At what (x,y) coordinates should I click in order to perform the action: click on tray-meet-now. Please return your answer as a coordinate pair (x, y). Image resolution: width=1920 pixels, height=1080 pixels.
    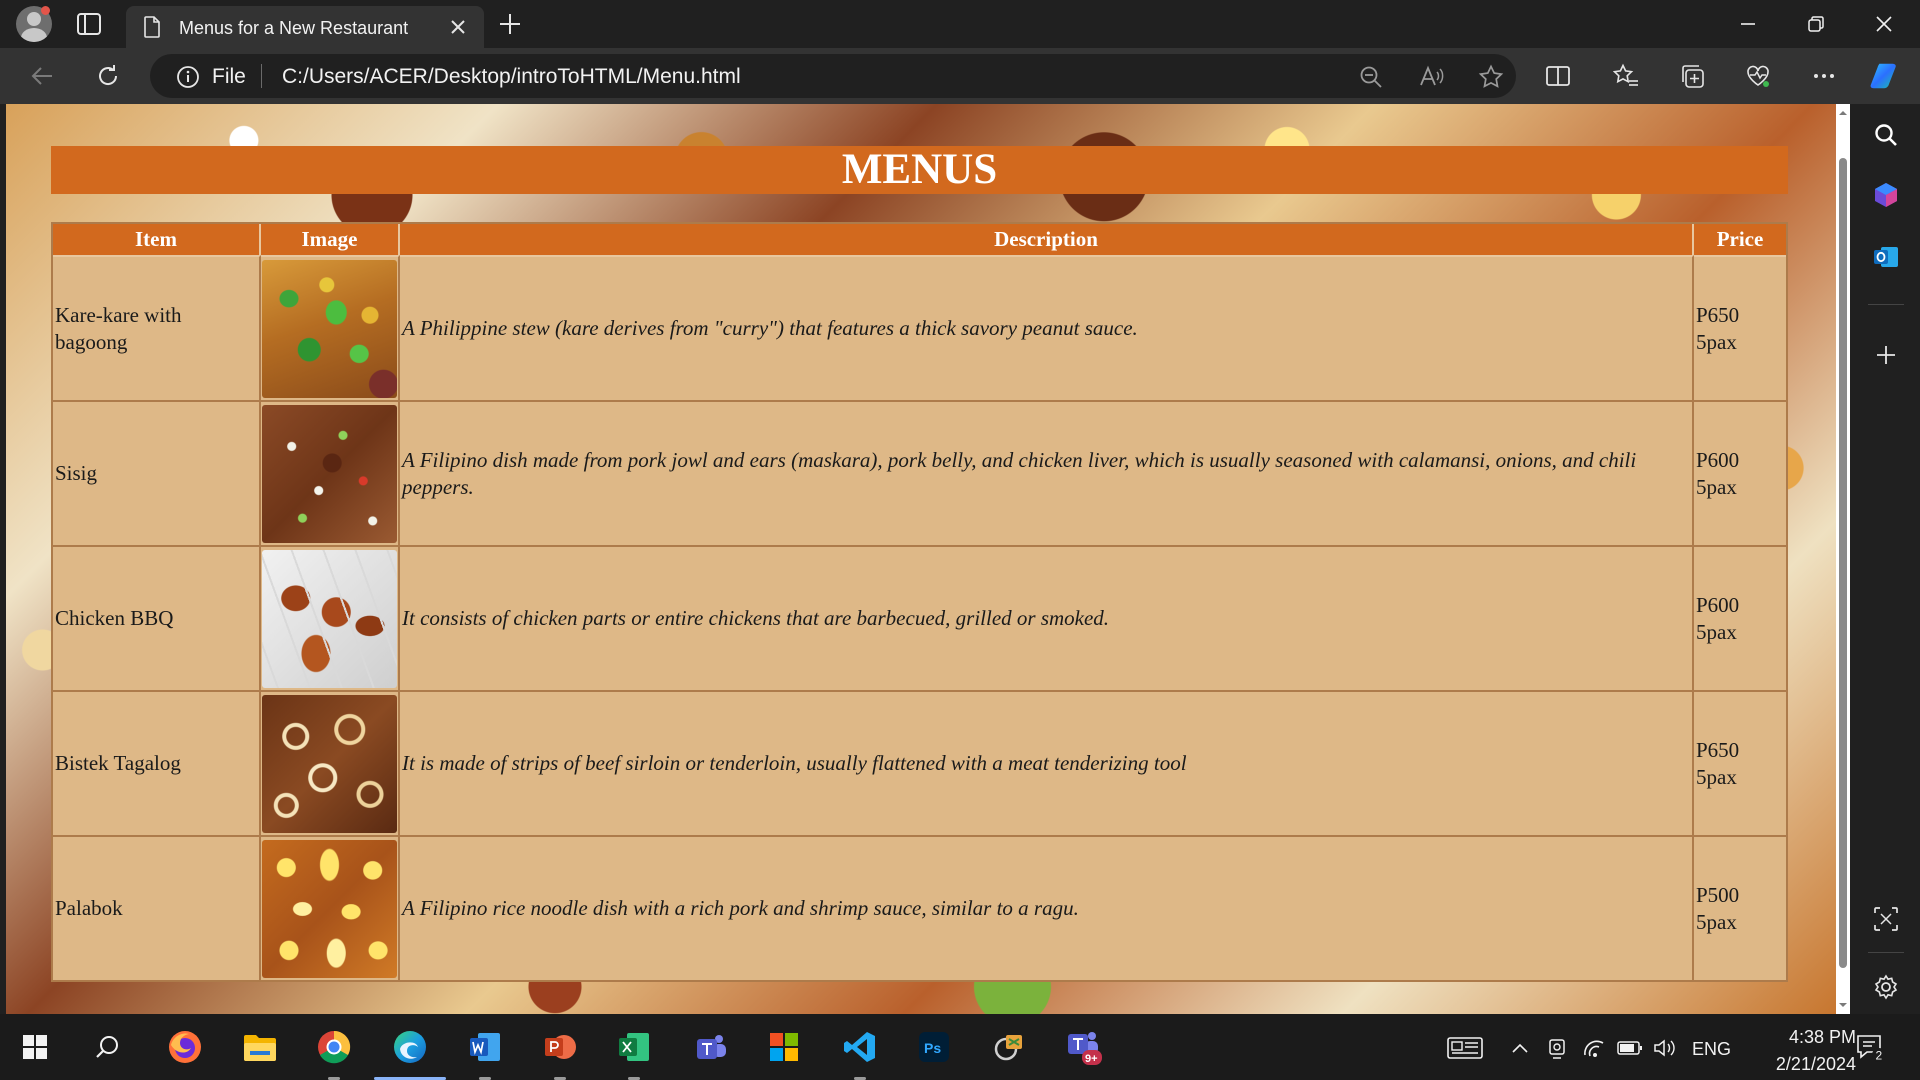
    Looking at the image, I should click on (1557, 1048).